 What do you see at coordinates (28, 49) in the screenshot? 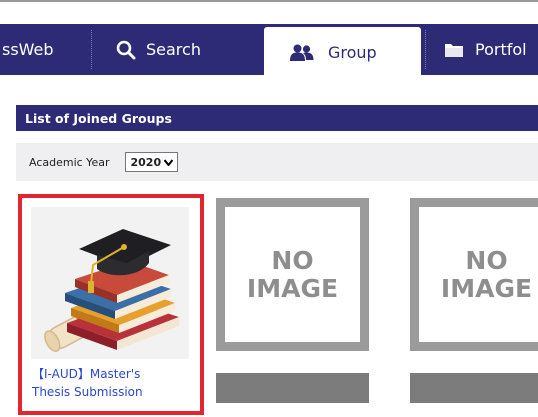
I see `tab-classweb-label: ssWeb` at bounding box center [28, 49].